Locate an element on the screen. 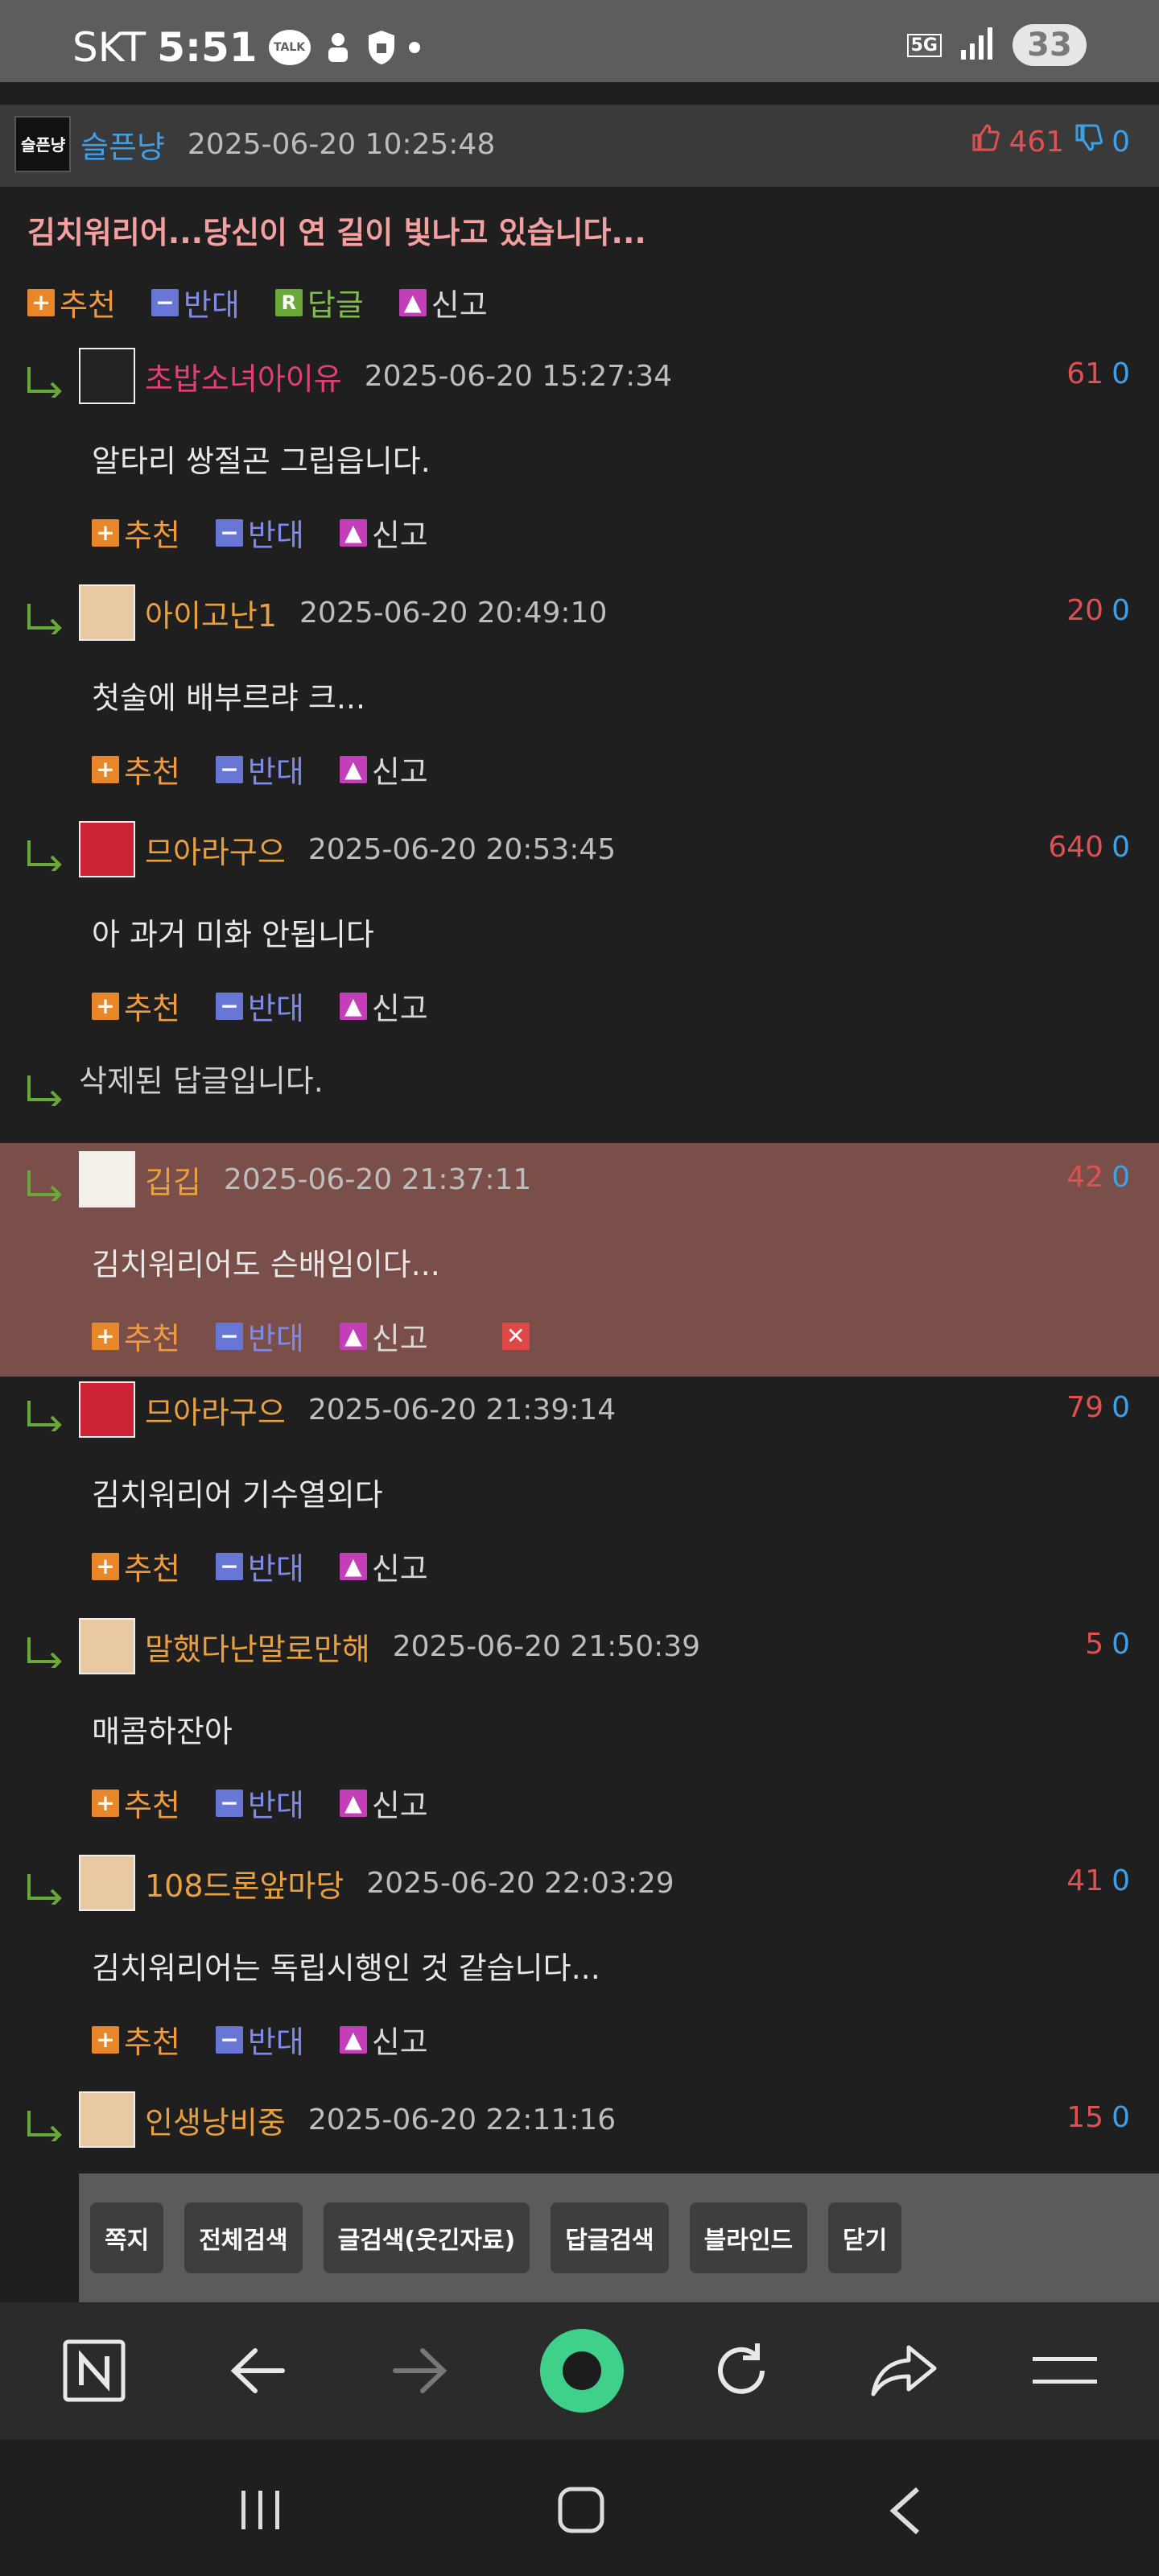 The image size is (1159, 2576). back-icon is located at coordinates (258, 2370).